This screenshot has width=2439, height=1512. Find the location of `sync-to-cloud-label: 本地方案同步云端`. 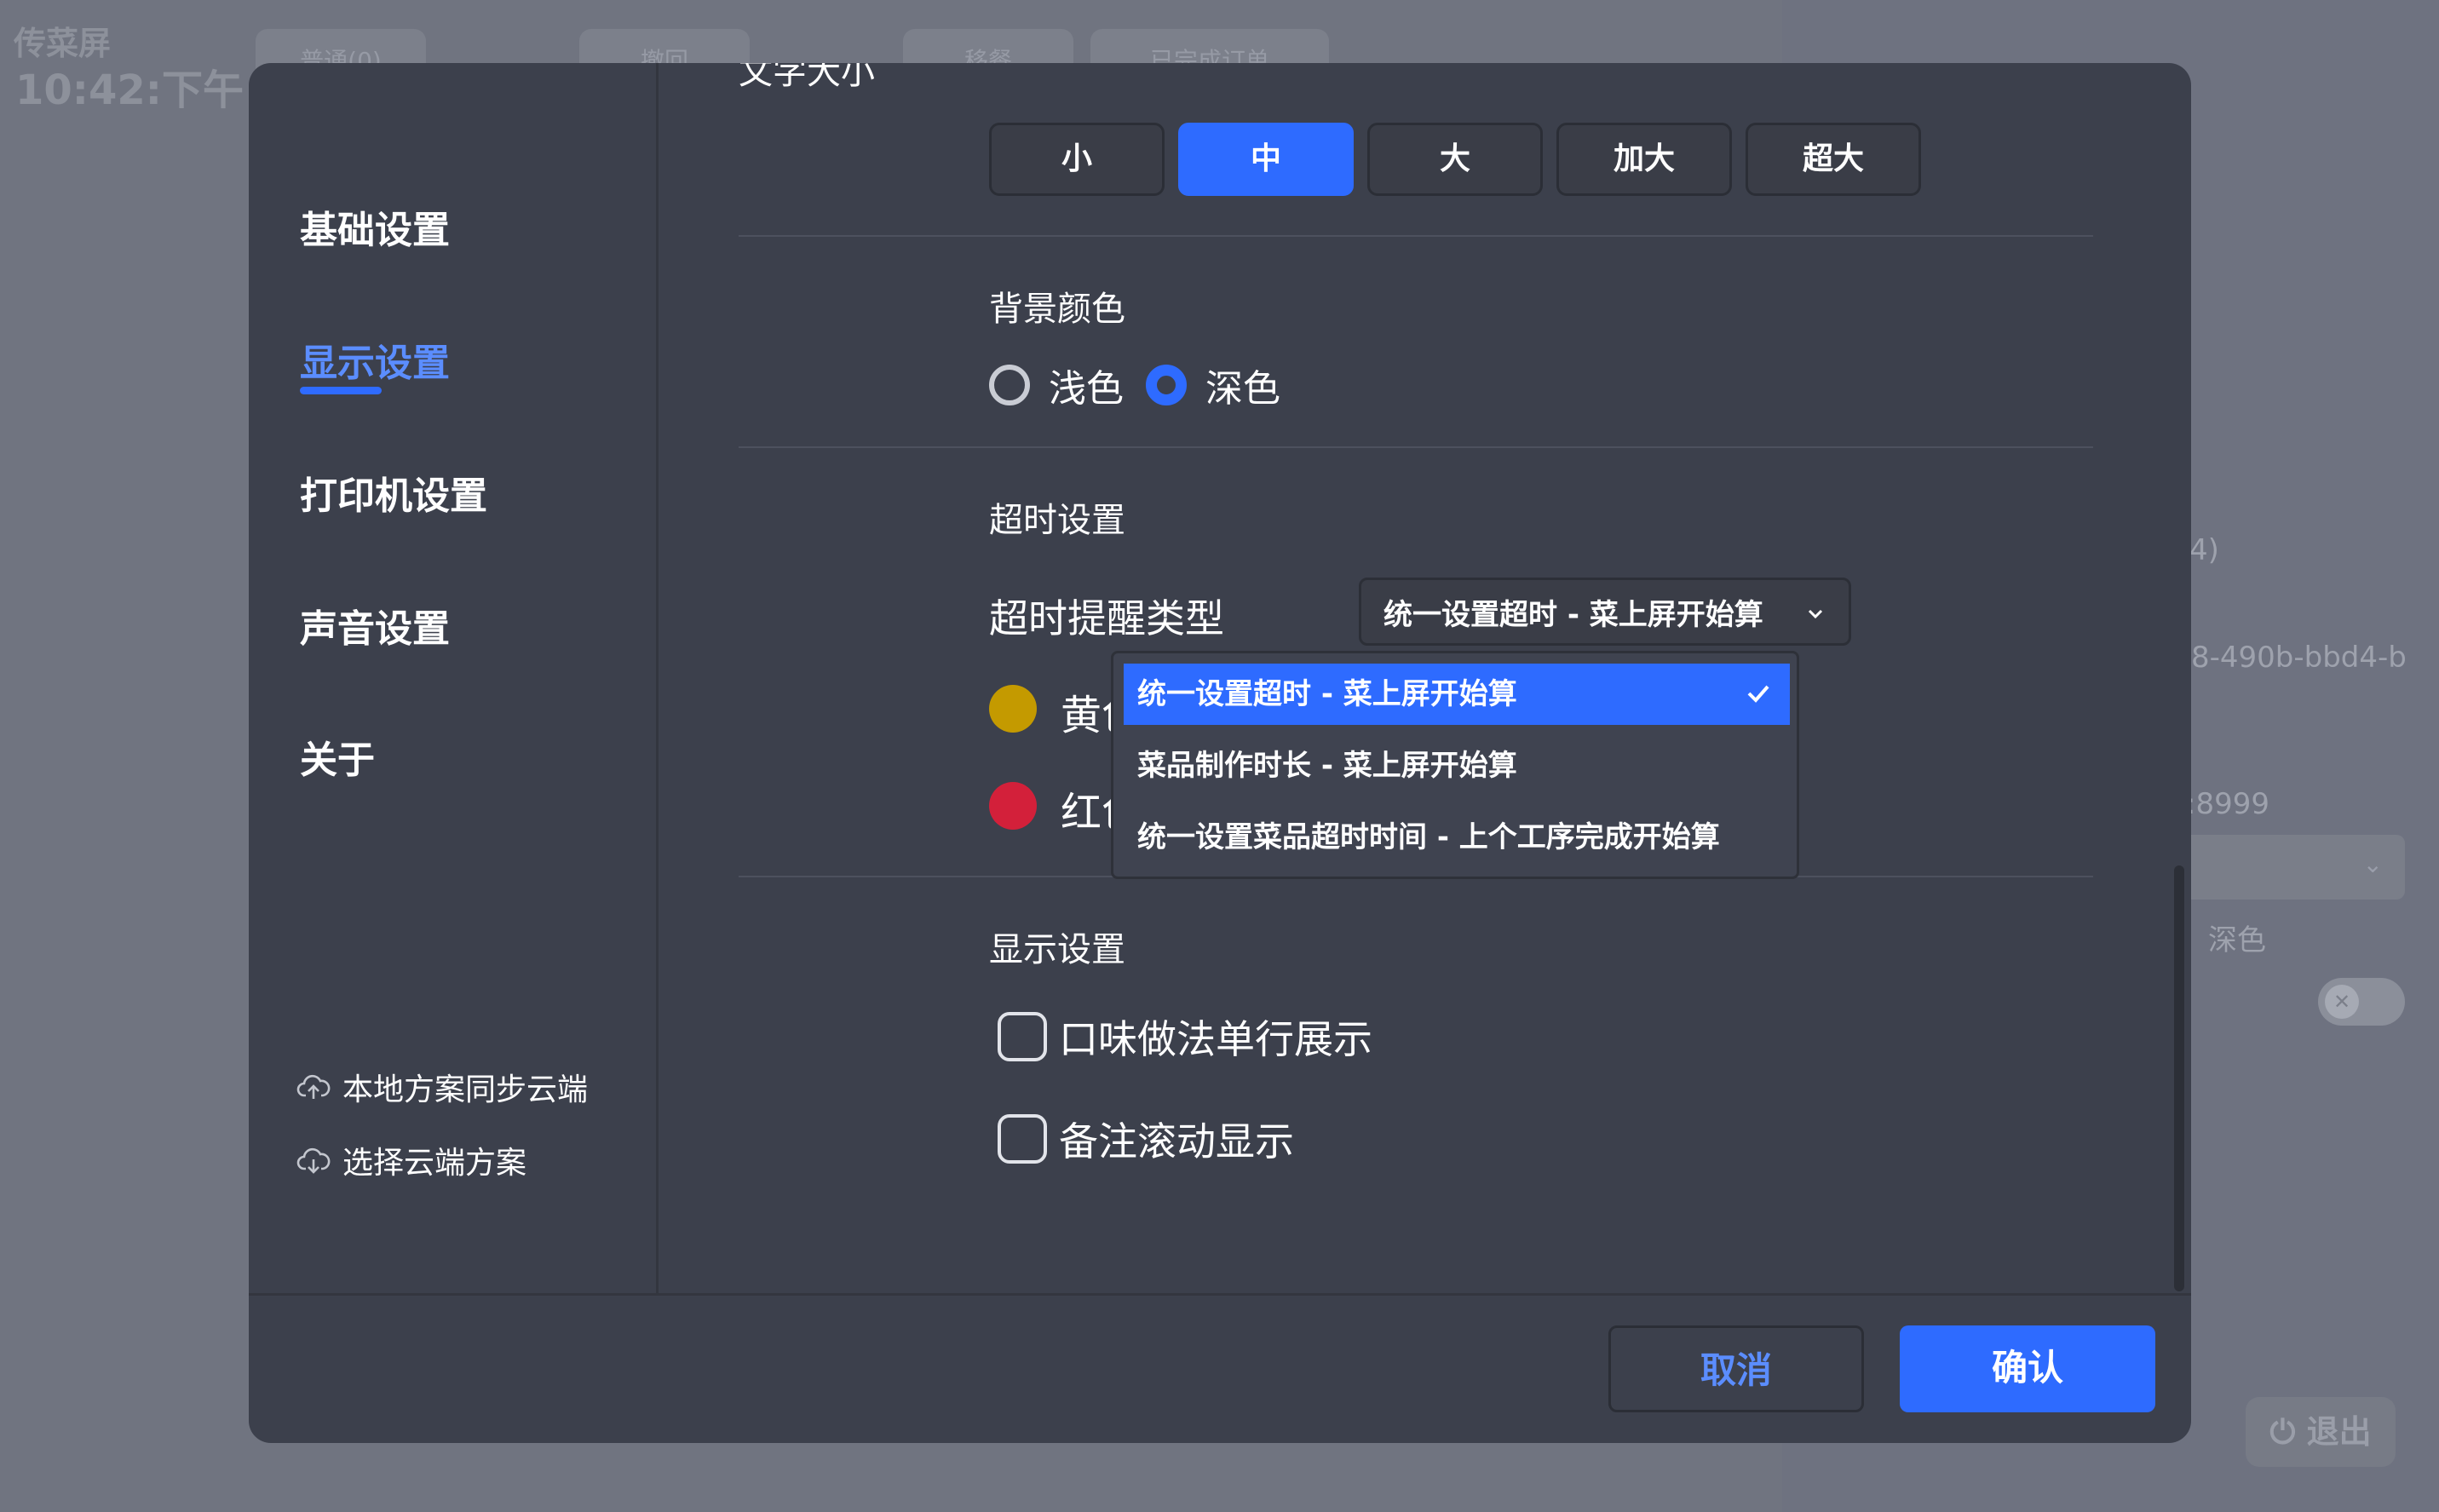

sync-to-cloud-label: 本地方案同步云端 is located at coordinates (466, 1089).